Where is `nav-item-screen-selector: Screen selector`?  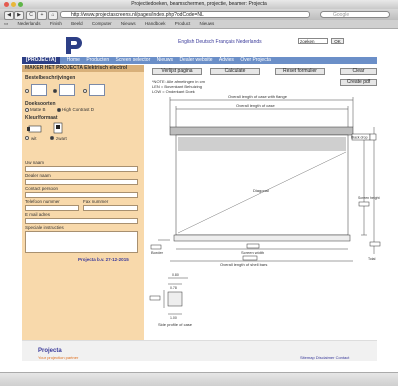
nav-item-screen-selector: Screen selector is located at coordinates (133, 60).